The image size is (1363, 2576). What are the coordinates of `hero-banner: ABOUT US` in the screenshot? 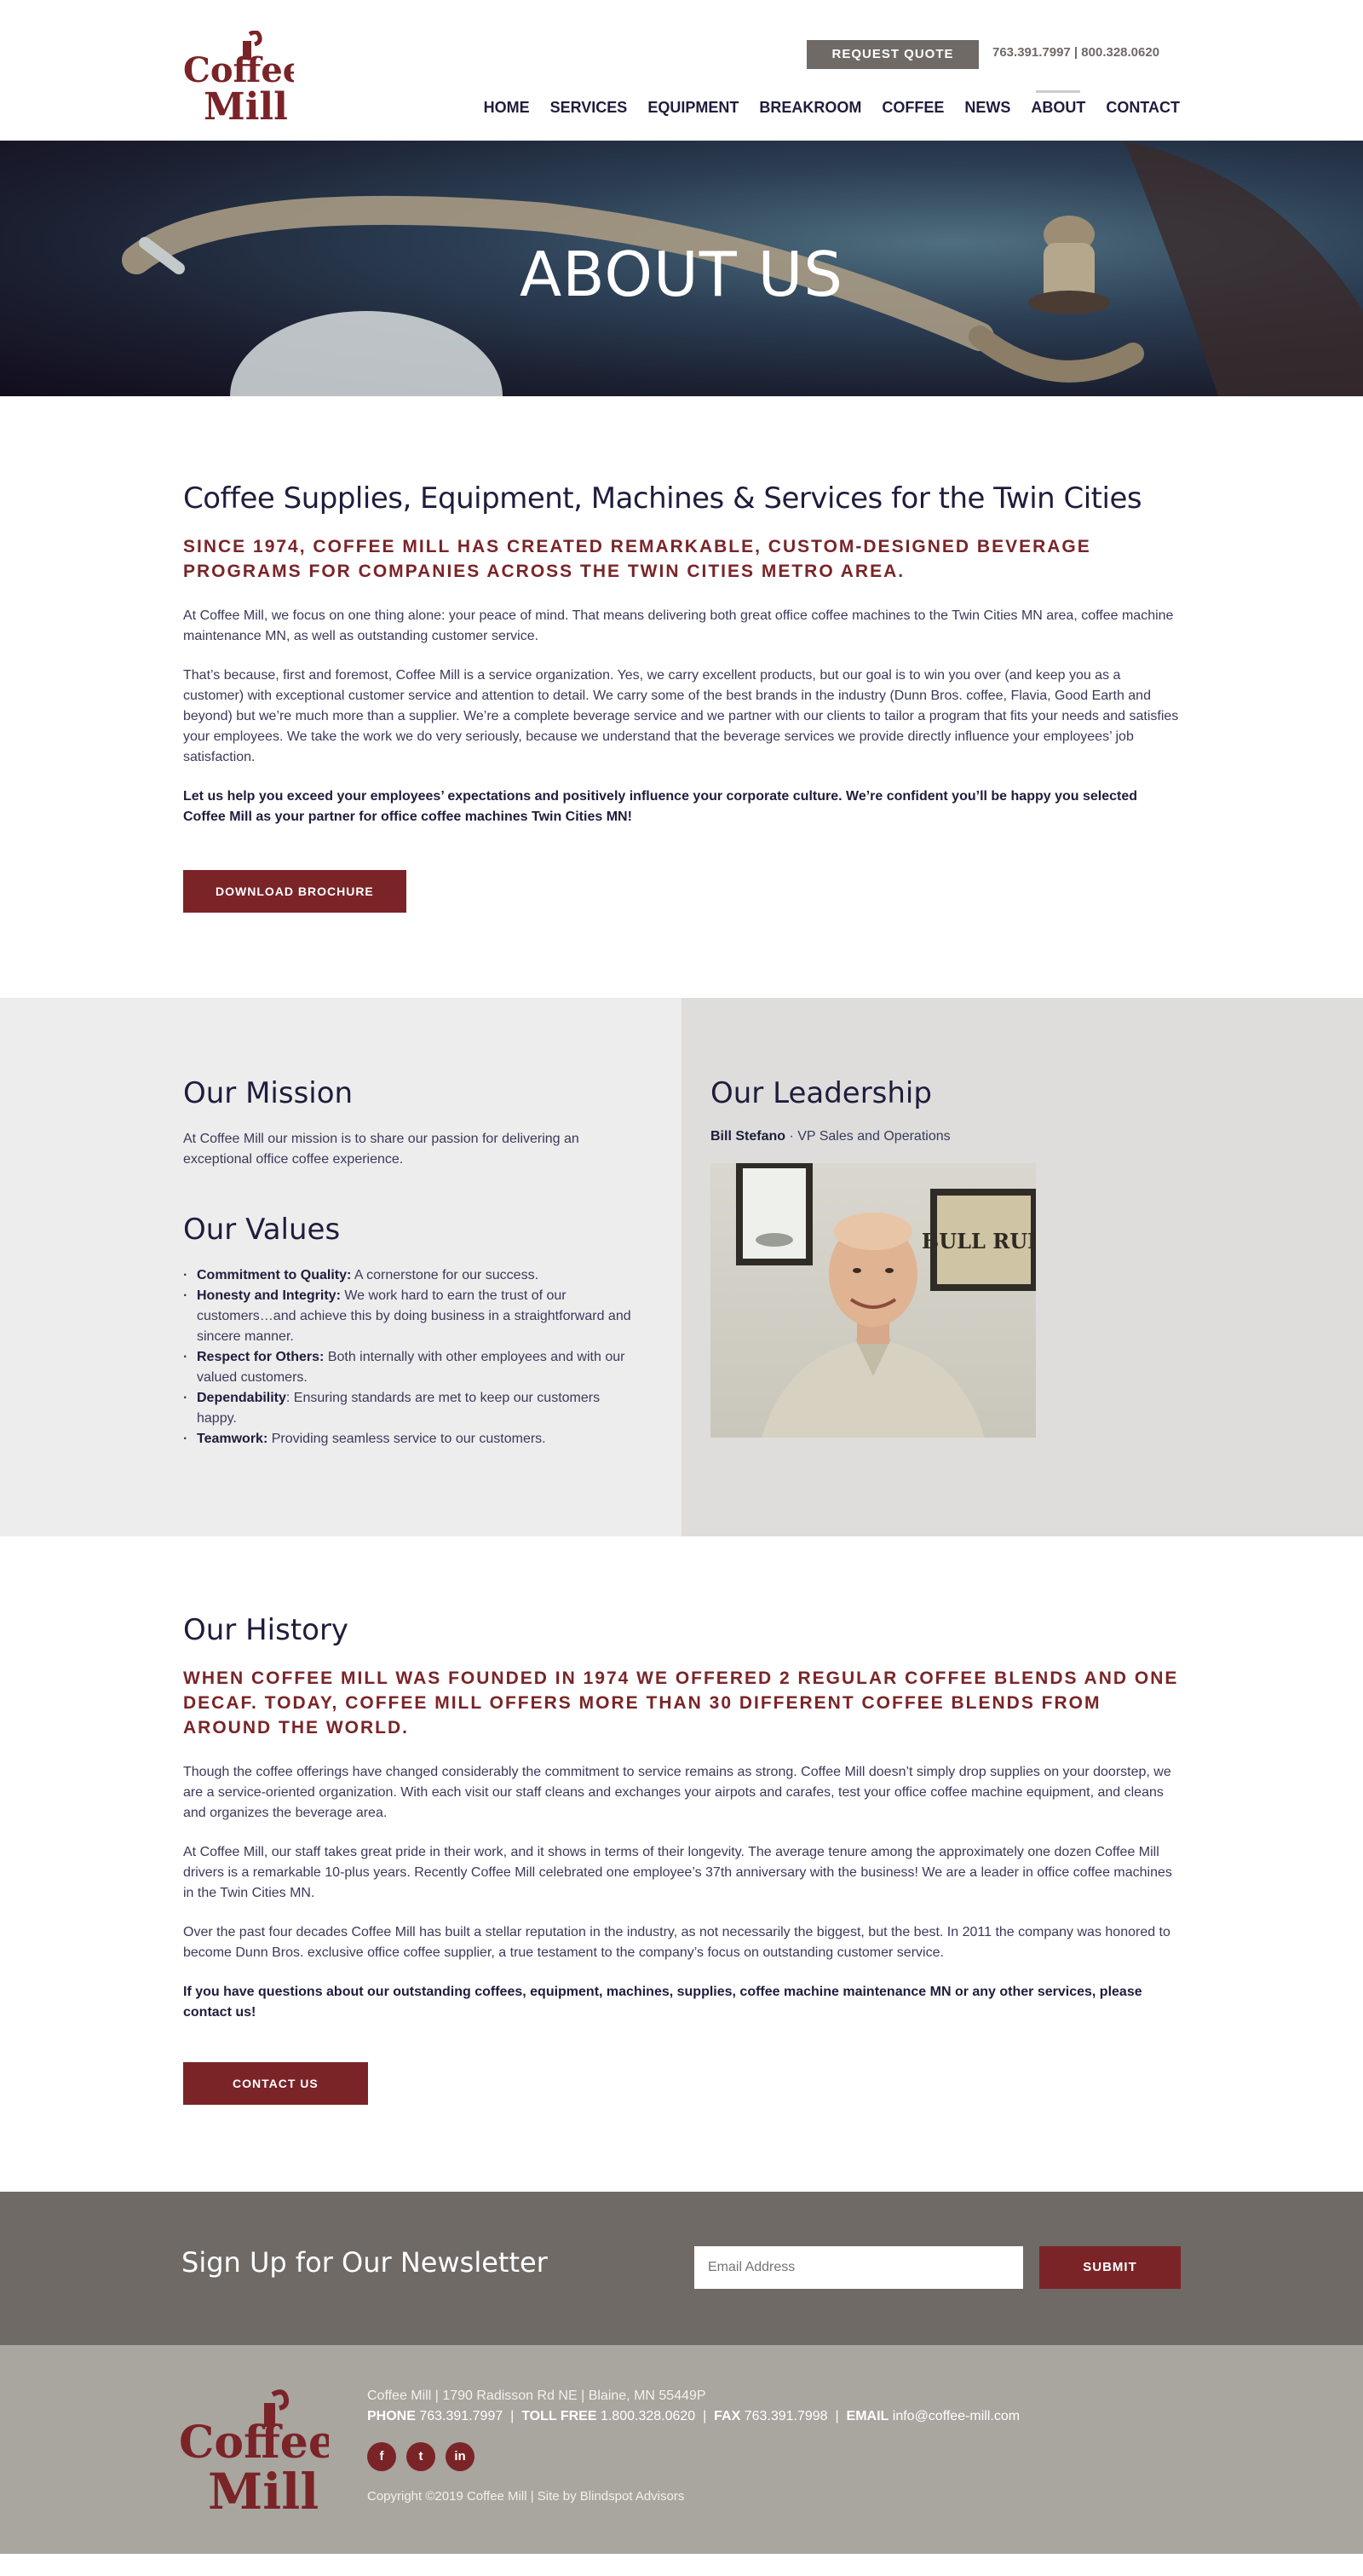 It's located at (681, 268).